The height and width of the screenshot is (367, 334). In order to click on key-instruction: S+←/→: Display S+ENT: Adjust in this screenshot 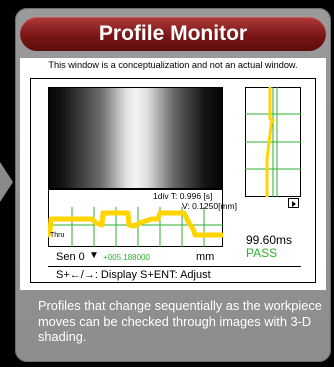, I will do `click(133, 275)`.